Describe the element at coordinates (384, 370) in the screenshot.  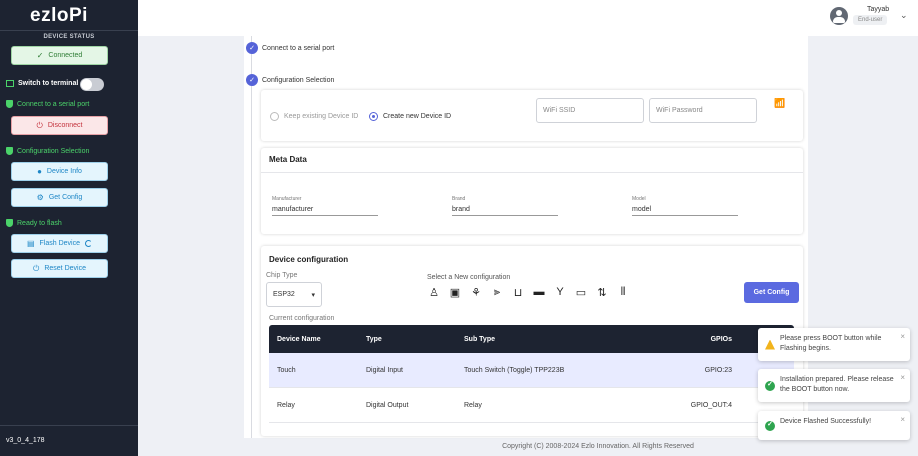
I see `type-cell: Digital Input` at that location.